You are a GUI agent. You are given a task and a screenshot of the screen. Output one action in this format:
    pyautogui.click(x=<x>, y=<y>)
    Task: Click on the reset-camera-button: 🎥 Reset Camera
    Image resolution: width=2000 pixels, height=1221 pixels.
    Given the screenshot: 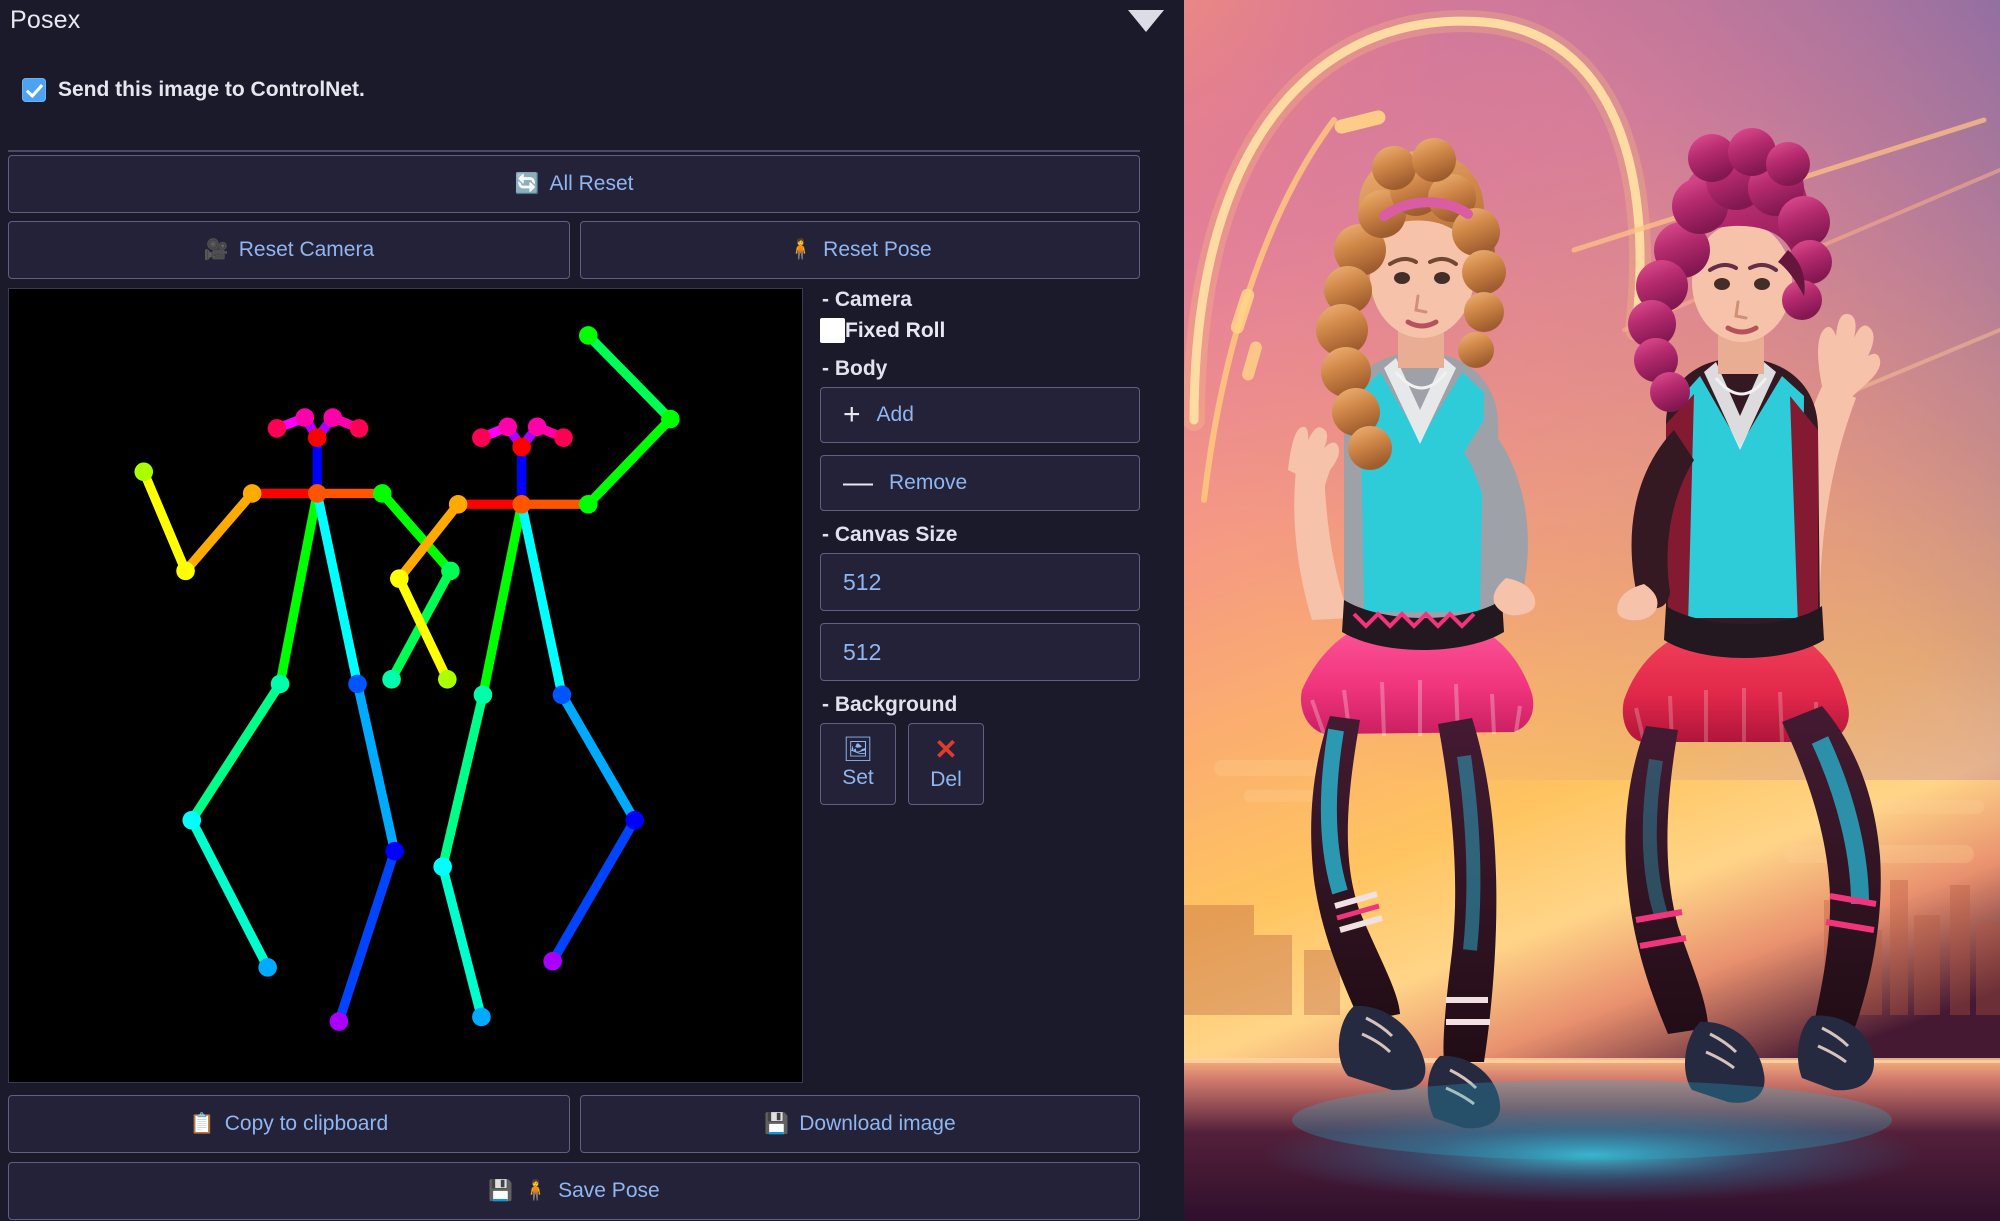 What is the action you would take?
    pyautogui.click(x=289, y=250)
    